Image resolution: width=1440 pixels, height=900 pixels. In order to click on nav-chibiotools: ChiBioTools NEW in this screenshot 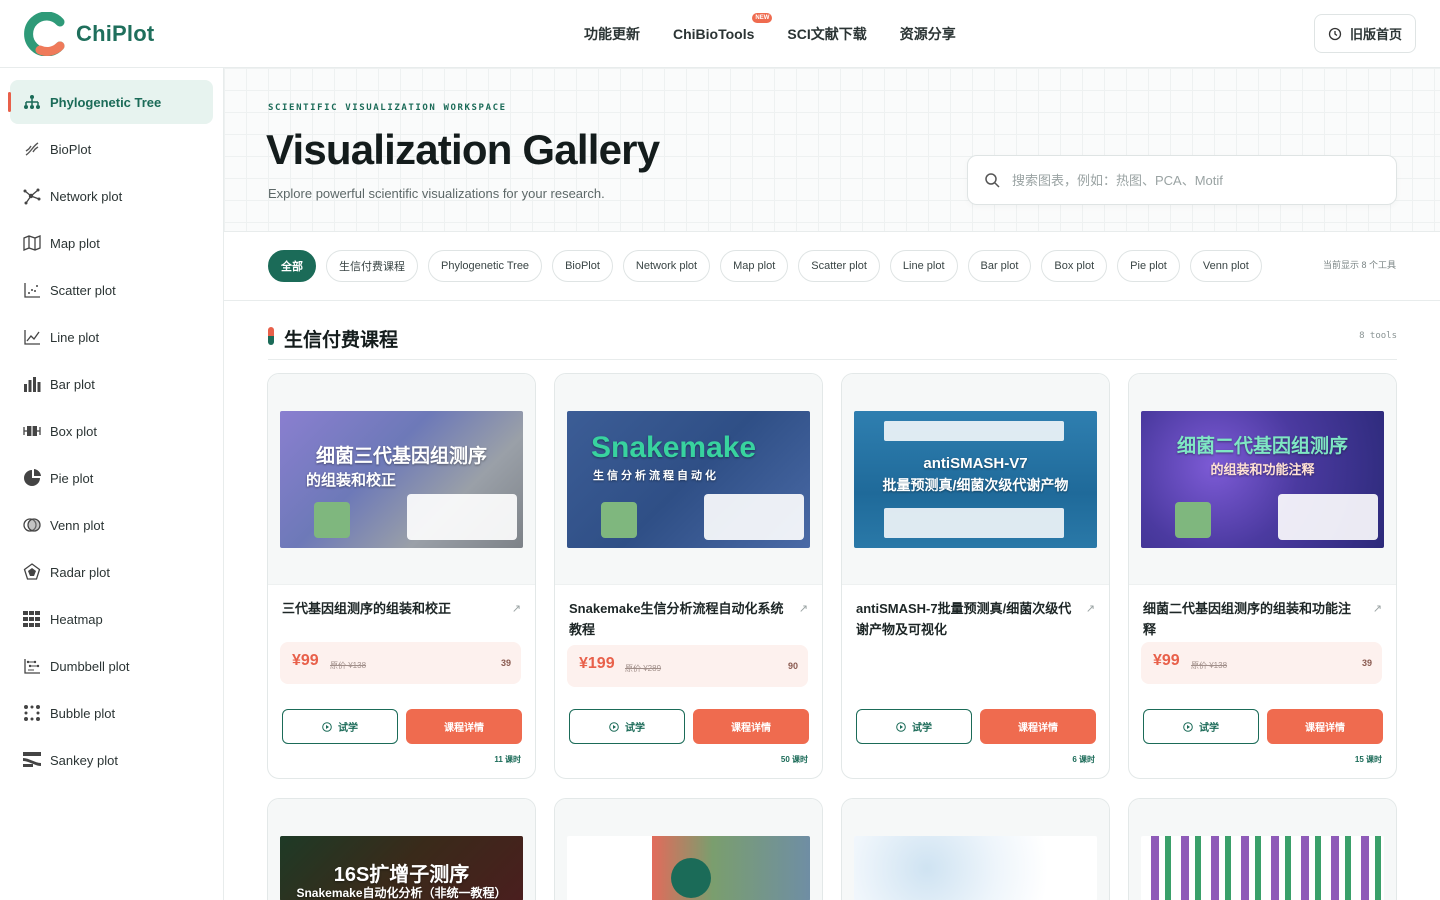, I will do `click(723, 27)`.